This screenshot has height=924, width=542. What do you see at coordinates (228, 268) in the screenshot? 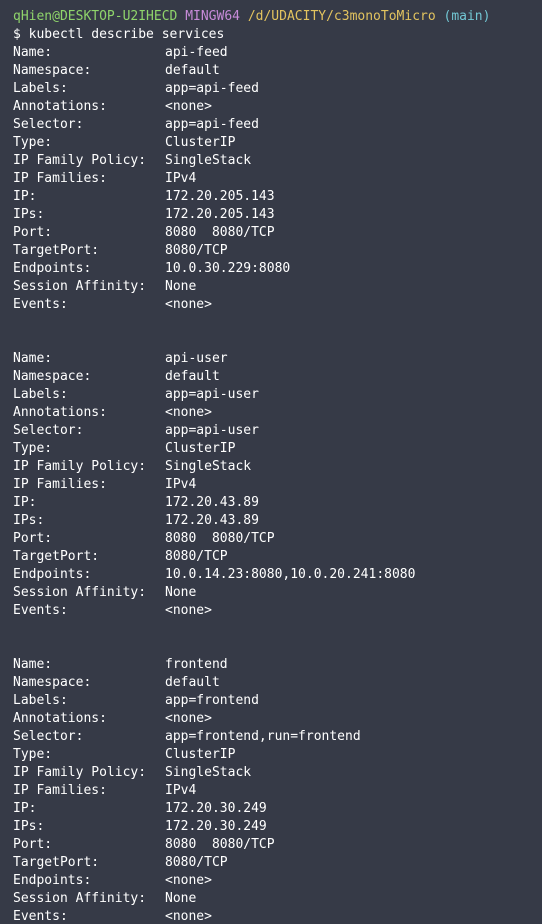
I see `field-value: 10.0.30.229:8080` at bounding box center [228, 268].